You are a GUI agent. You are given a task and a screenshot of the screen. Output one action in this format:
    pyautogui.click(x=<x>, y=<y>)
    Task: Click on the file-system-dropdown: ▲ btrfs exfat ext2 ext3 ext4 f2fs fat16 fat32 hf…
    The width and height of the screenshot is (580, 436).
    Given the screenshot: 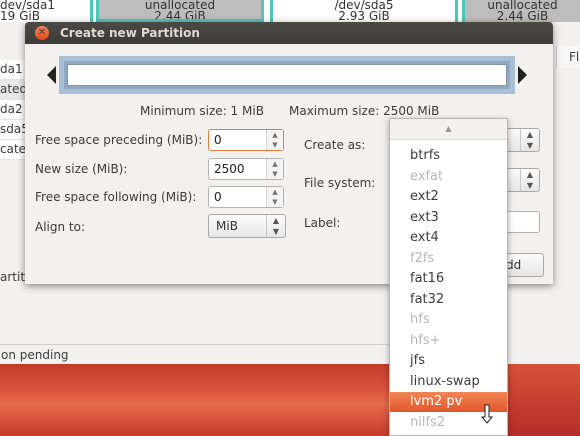 What is the action you would take?
    pyautogui.click(x=448, y=277)
    